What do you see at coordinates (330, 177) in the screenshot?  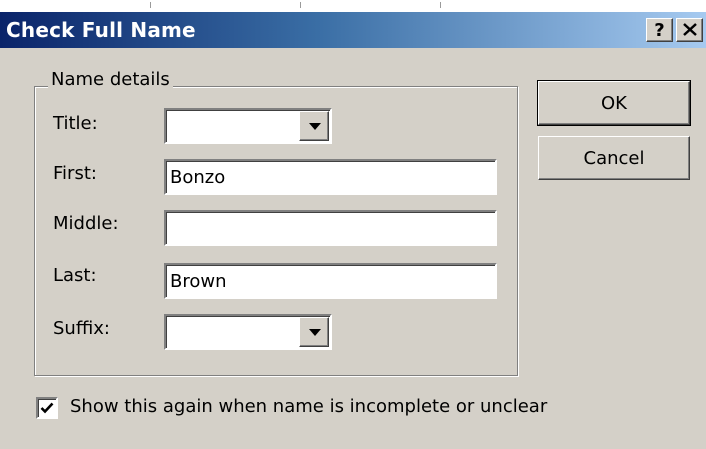 I see `first-name-field: Bonzo` at bounding box center [330, 177].